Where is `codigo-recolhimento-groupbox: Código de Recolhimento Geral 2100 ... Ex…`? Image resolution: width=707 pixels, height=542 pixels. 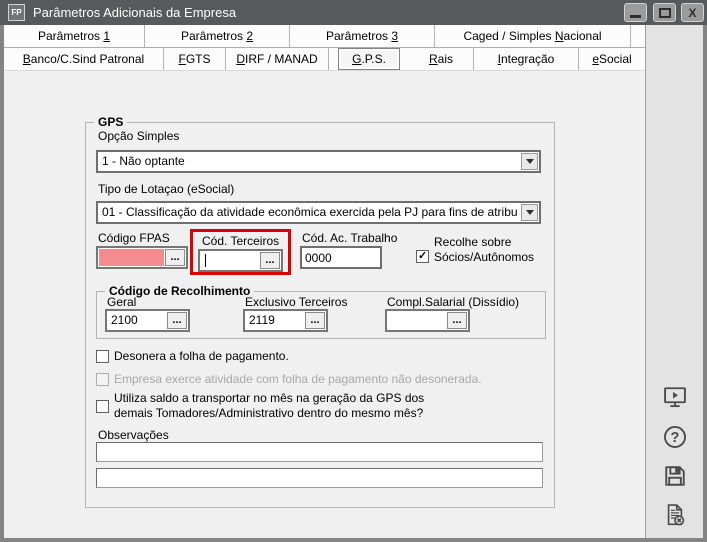 codigo-recolhimento-groupbox: Código de Recolhimento Geral 2100 ... Ex… is located at coordinates (321, 311).